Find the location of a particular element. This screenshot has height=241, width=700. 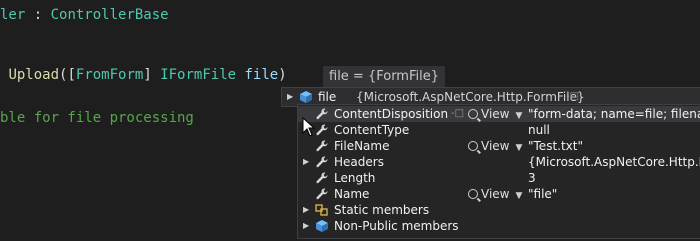

colon-token: : is located at coordinates (38, 15).